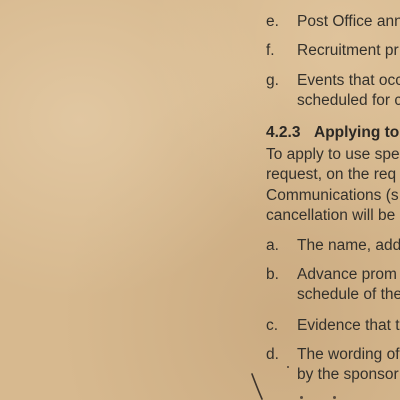 This screenshot has height=400, width=400. What do you see at coordinates (332, 195) in the screenshot?
I see `paragraph-line: Communications (s` at bounding box center [332, 195].